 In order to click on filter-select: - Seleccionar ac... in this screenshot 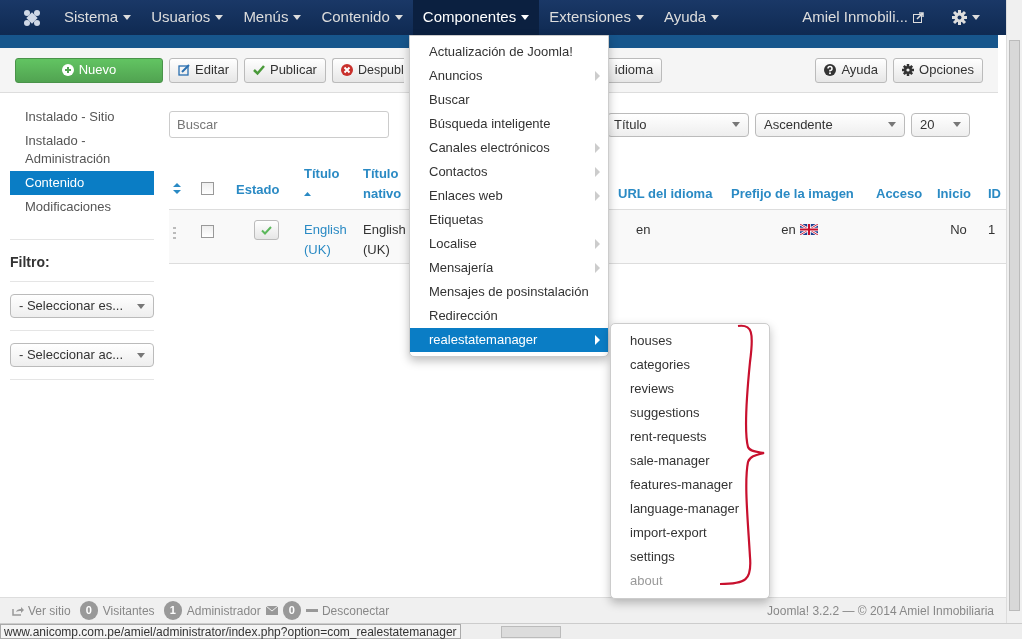, I will do `click(82, 355)`.